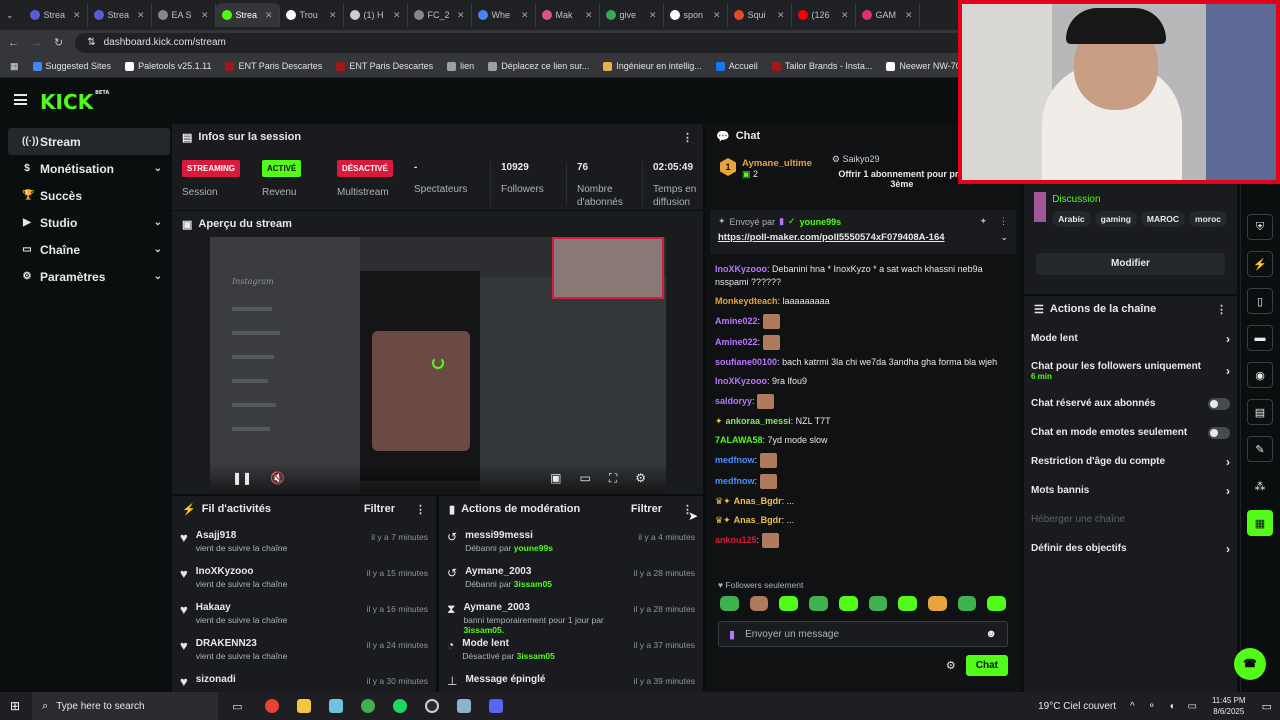  I want to click on activity-username: Hakaay, so click(242, 607).